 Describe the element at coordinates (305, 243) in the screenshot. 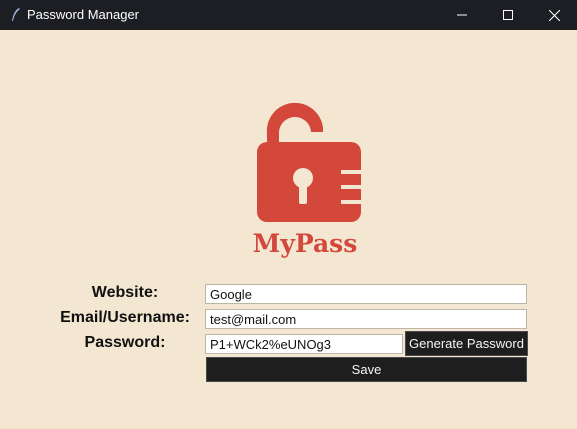

I see `logo-text: MyPass` at that location.